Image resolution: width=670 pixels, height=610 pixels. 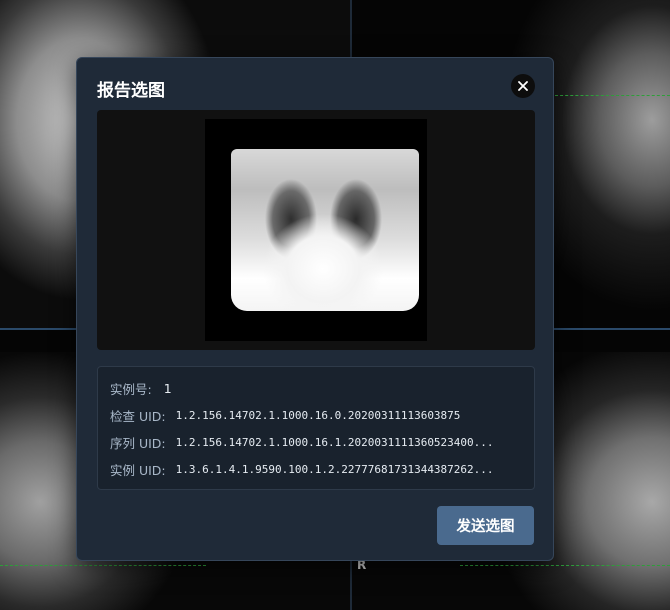 What do you see at coordinates (167, 388) in the screenshot?
I see `instance-number-value: 1` at bounding box center [167, 388].